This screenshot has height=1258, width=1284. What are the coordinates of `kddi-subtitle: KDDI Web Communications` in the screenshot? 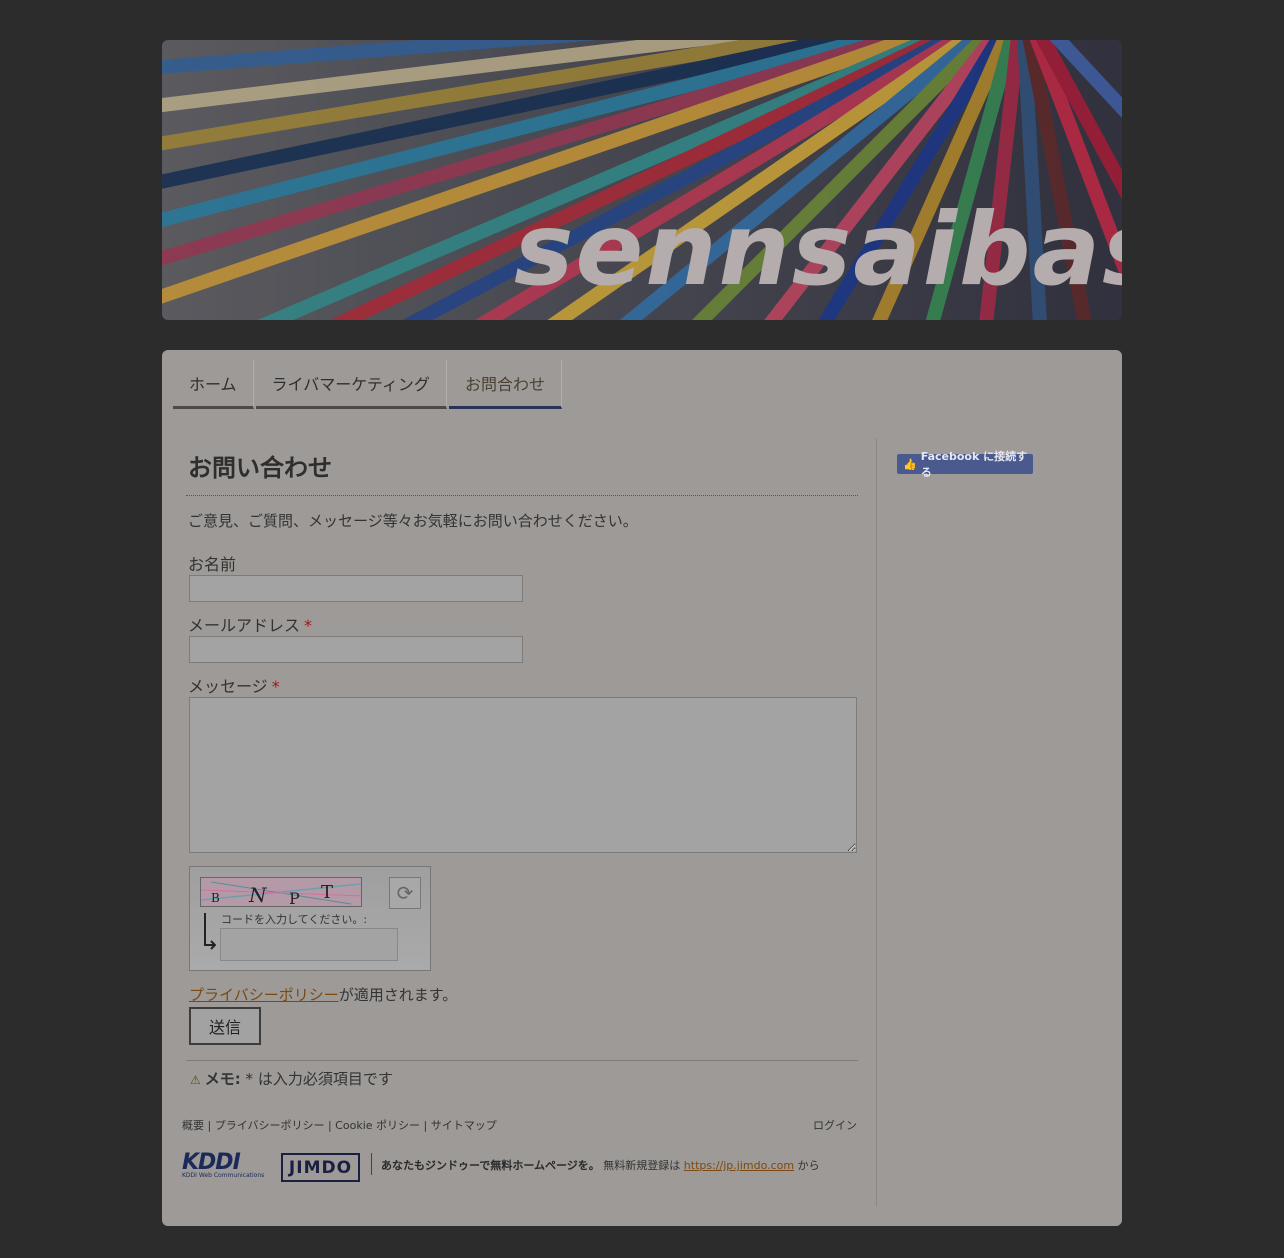 It's located at (223, 1175).